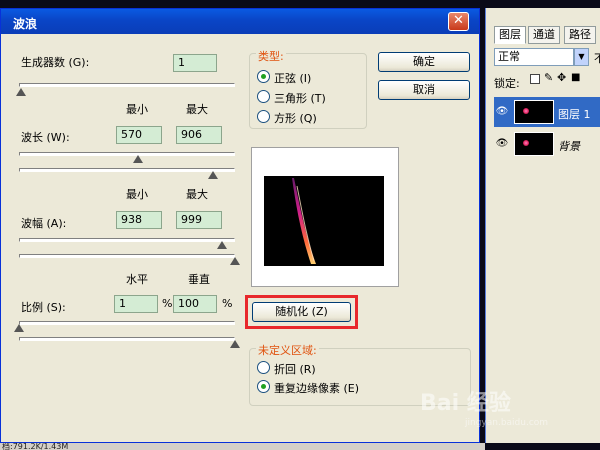 The height and width of the screenshot is (450, 600). What do you see at coordinates (510, 35) in the screenshot?
I see `tab-layers: 图层` at bounding box center [510, 35].